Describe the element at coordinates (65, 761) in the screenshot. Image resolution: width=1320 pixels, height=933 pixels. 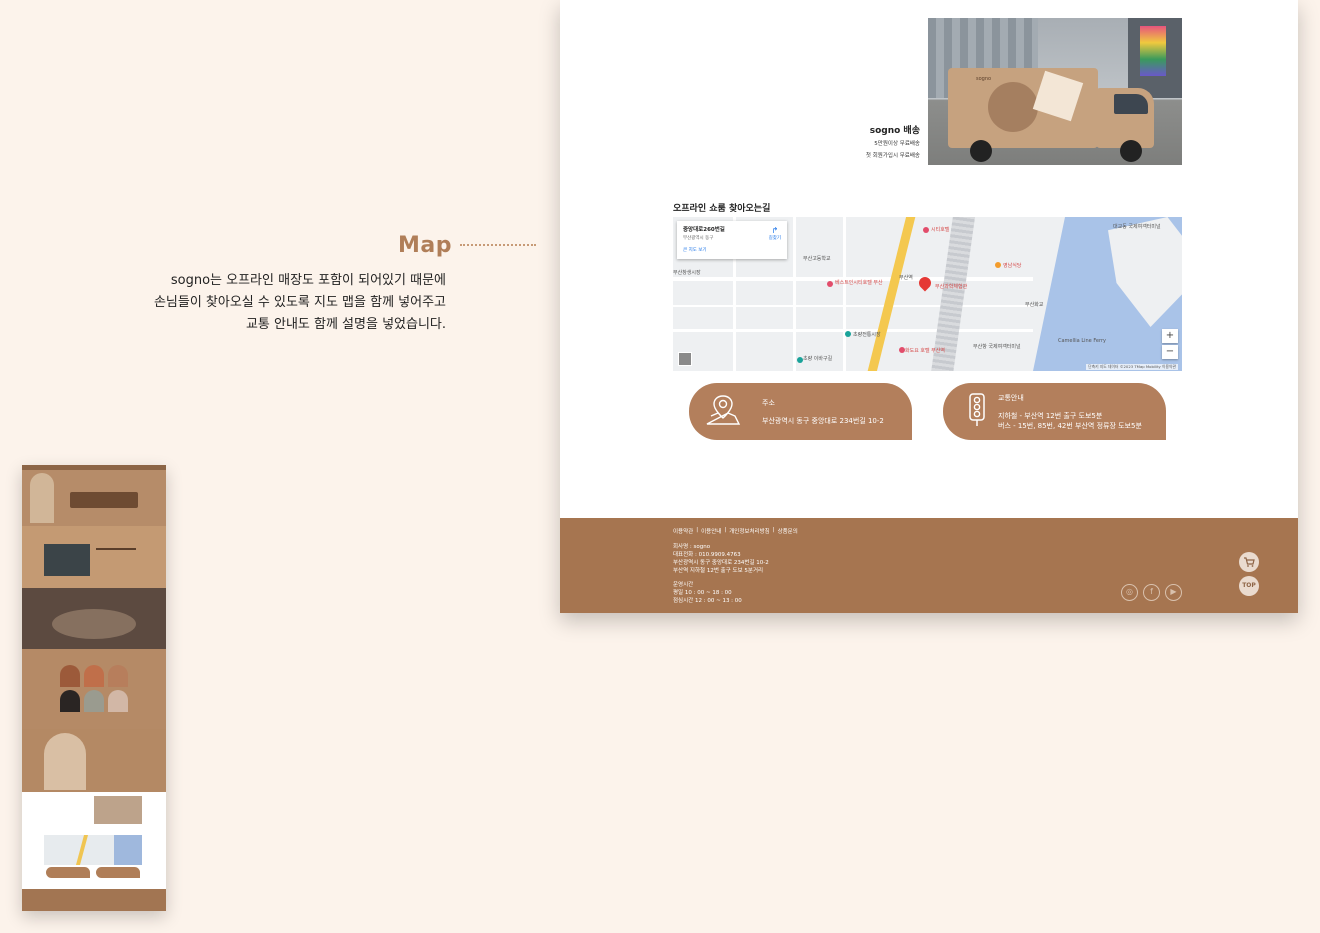
I see `thumb-showroom-arch` at that location.